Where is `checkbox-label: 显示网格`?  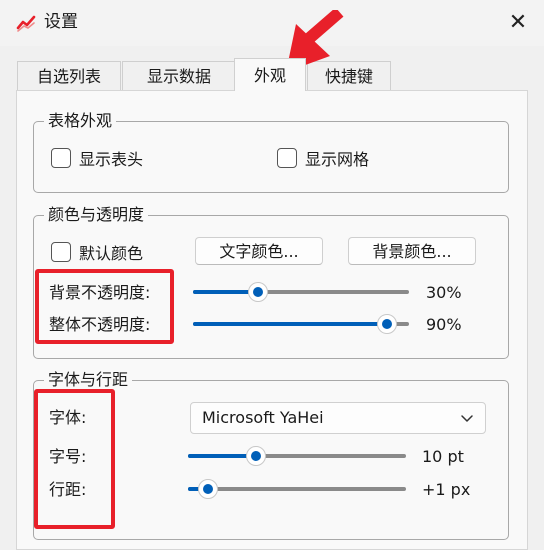
checkbox-label: 显示网格 is located at coordinates (337, 159).